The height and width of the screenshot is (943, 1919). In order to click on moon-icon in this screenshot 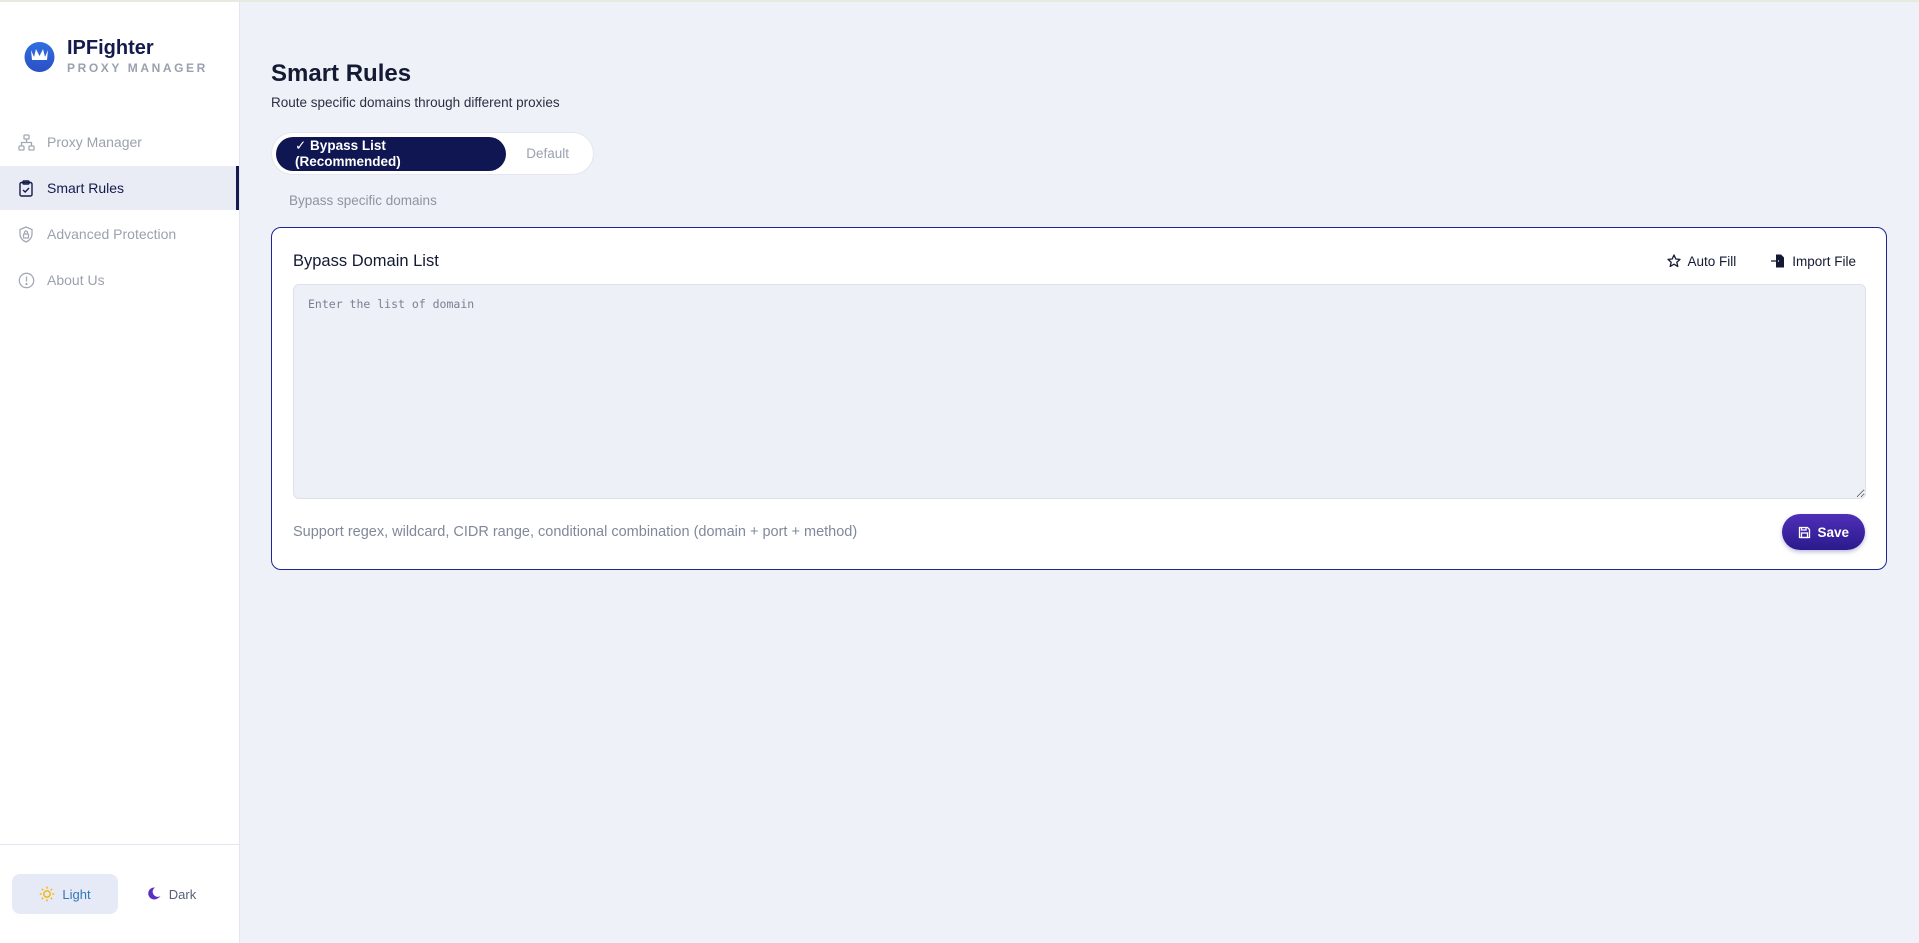, I will do `click(154, 894)`.